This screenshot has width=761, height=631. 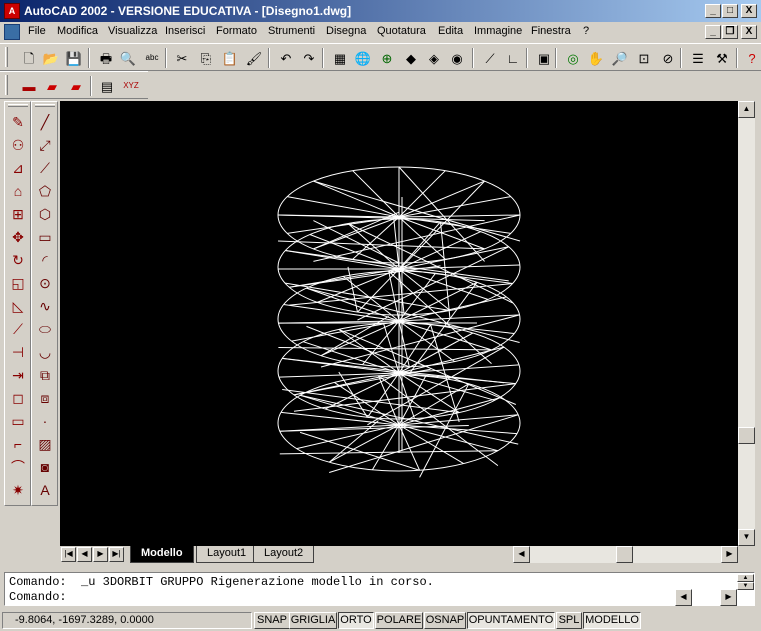 I want to click on menu-item-inserisci: Inserisci, so click(x=185, y=31).